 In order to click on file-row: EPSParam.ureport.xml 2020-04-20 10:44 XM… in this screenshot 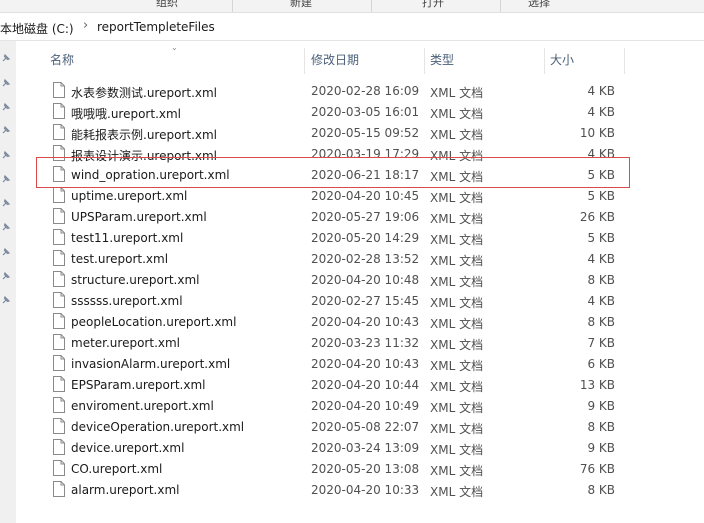, I will do `click(335, 385)`.